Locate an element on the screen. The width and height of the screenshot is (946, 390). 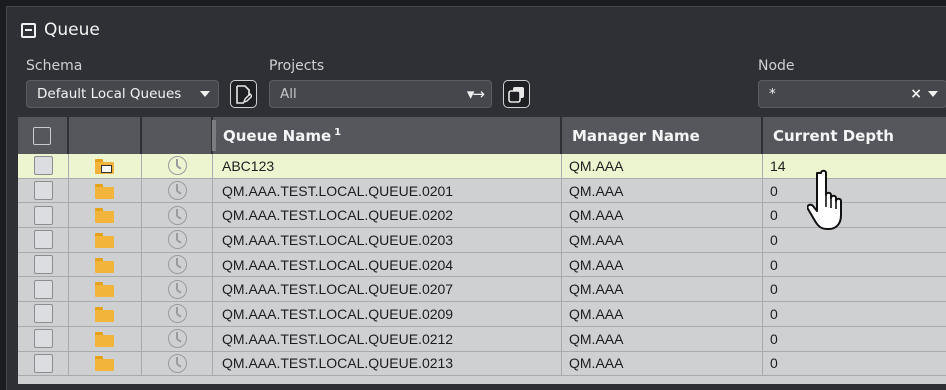
queue-name-header-label: Queue Name is located at coordinates (277, 135).